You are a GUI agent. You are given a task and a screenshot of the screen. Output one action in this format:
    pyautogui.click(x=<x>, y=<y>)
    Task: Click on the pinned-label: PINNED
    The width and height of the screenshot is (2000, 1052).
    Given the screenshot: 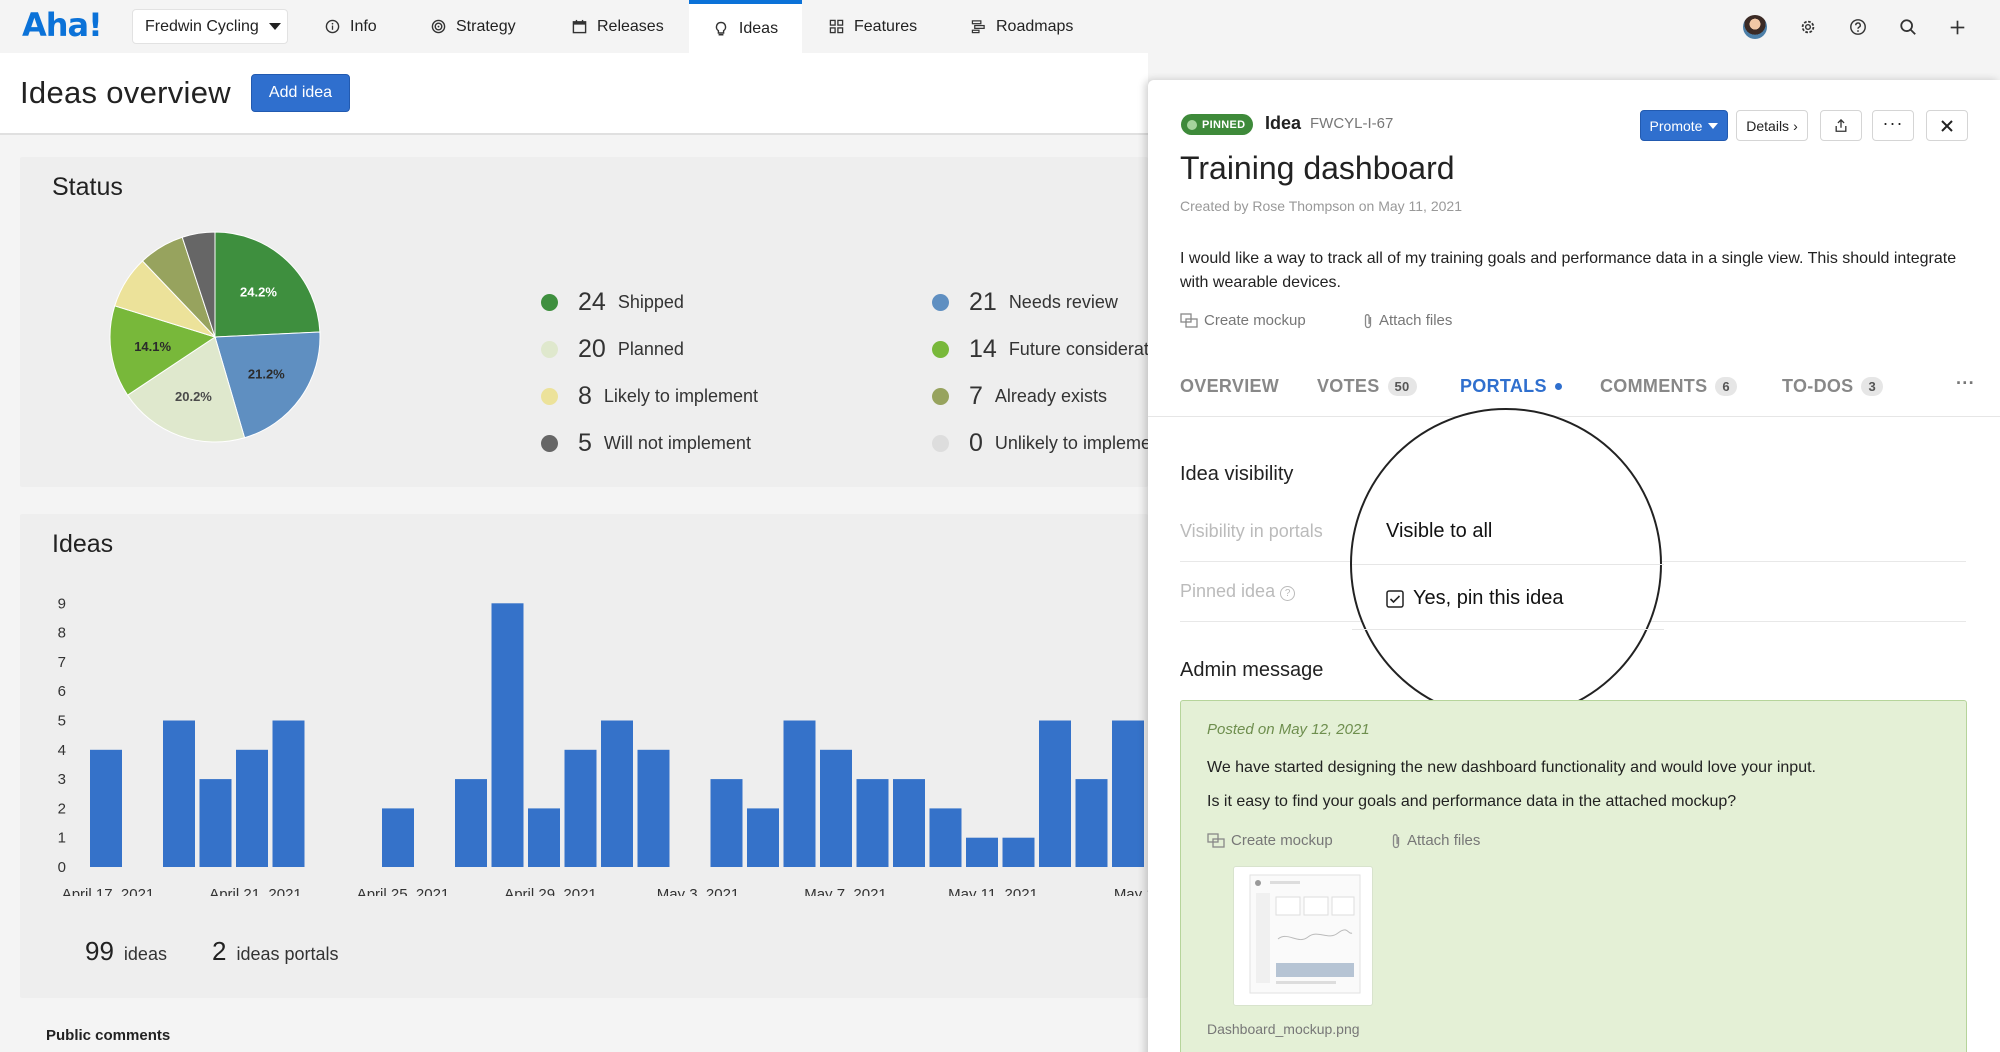 What is the action you would take?
    pyautogui.click(x=1224, y=124)
    